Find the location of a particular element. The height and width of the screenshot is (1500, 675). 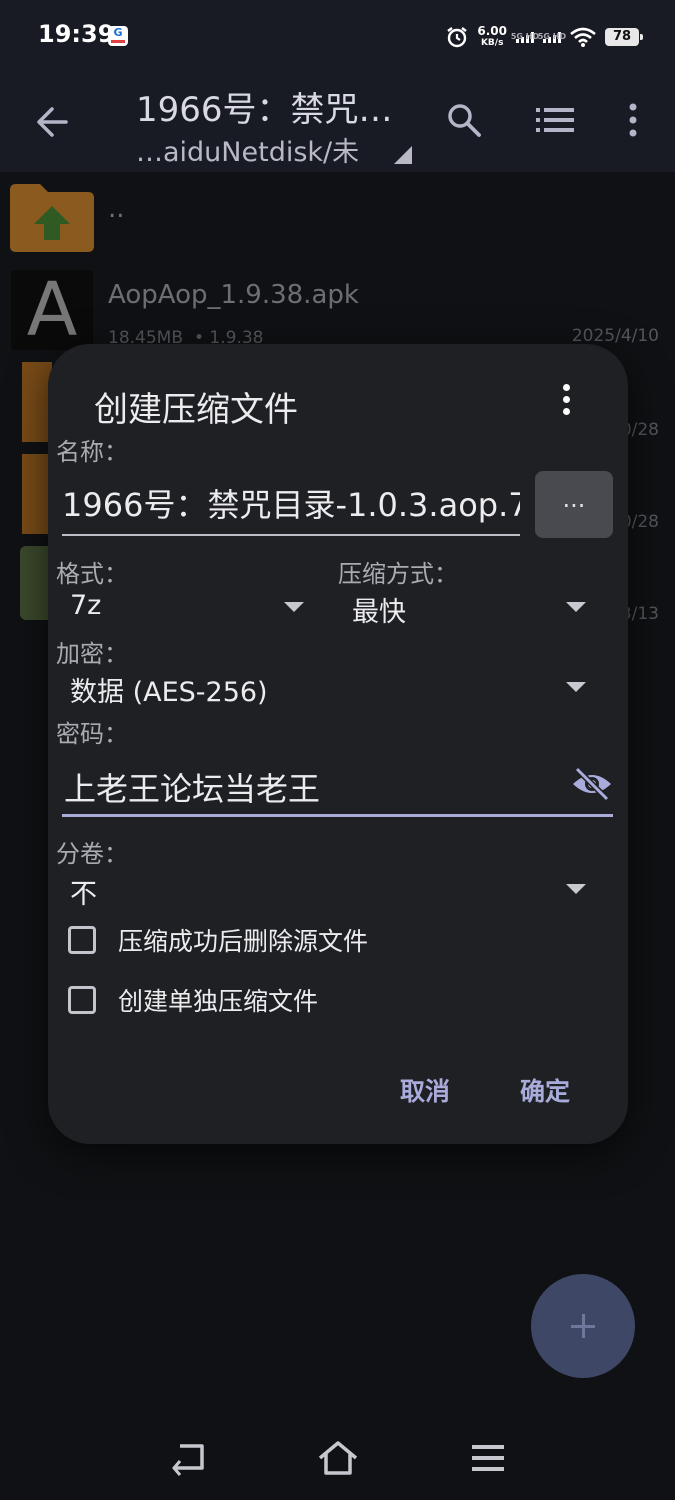

name-label: 名称： is located at coordinates (92, 452).